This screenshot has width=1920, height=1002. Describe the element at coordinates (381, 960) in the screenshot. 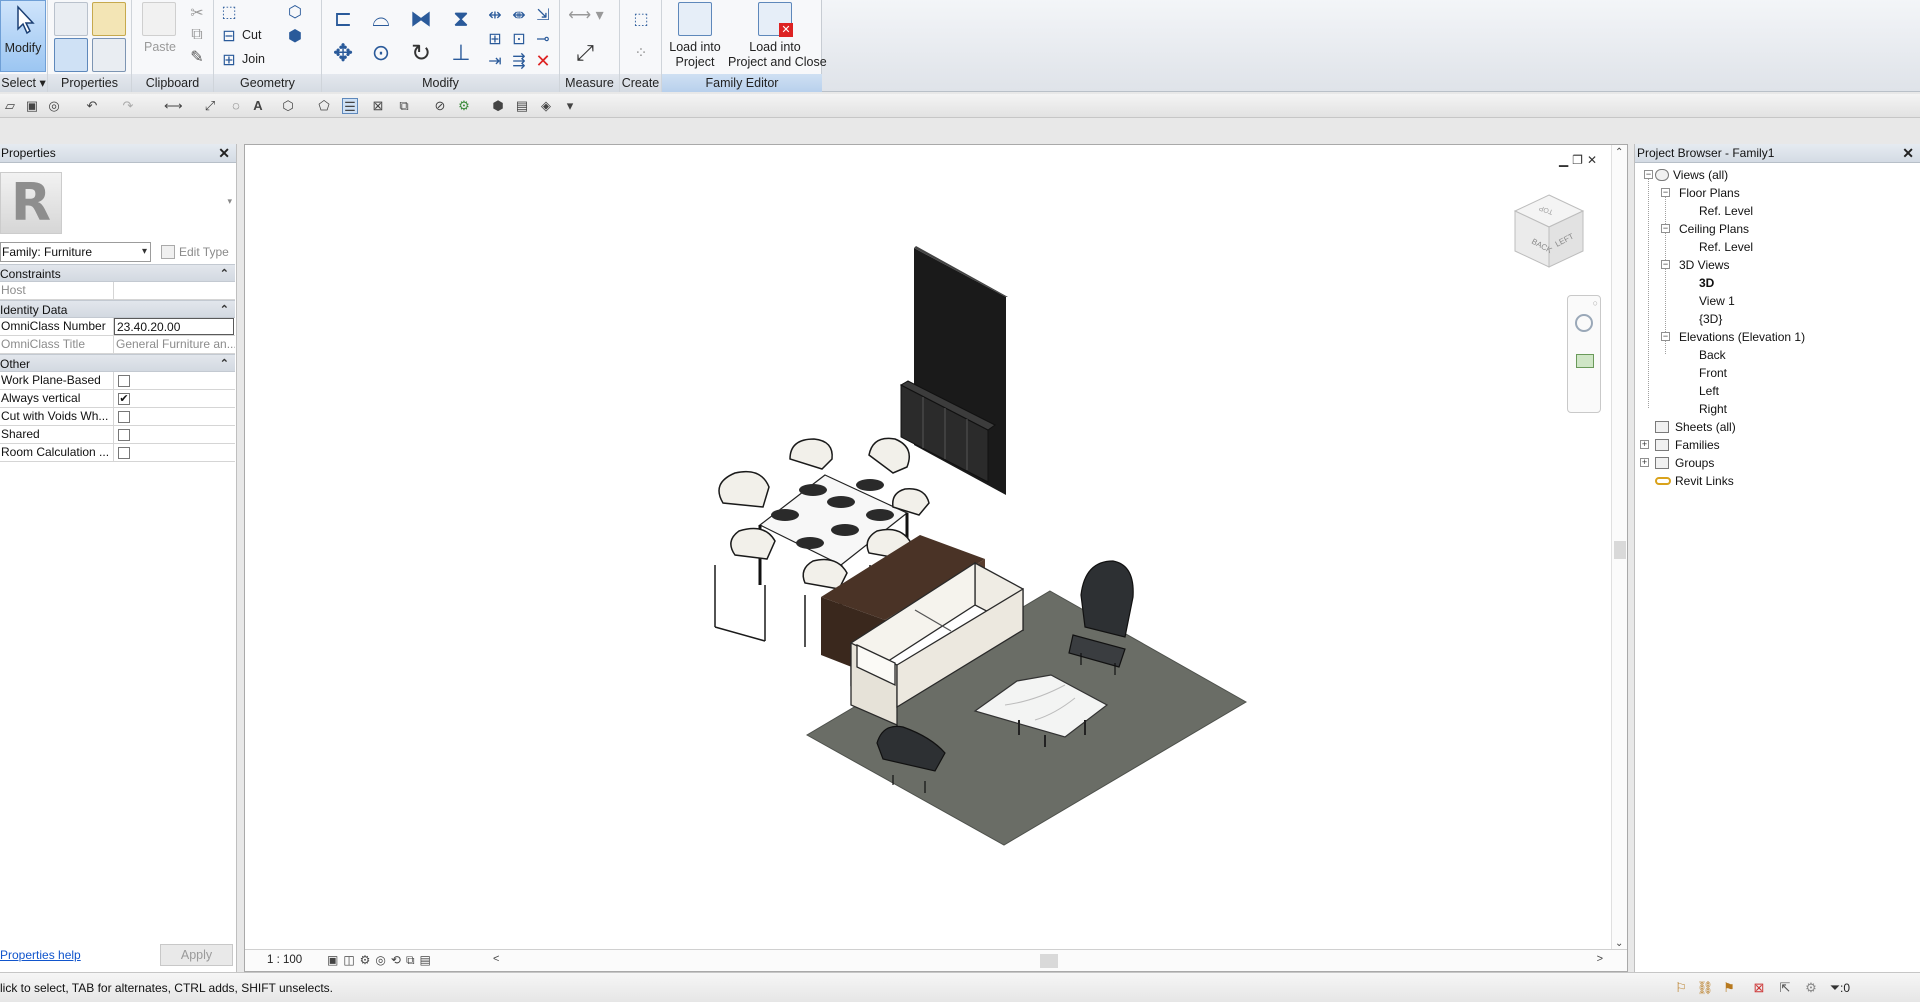

I see `view-control-icons: ▣◫⚙◎⟲⧉▤` at that location.